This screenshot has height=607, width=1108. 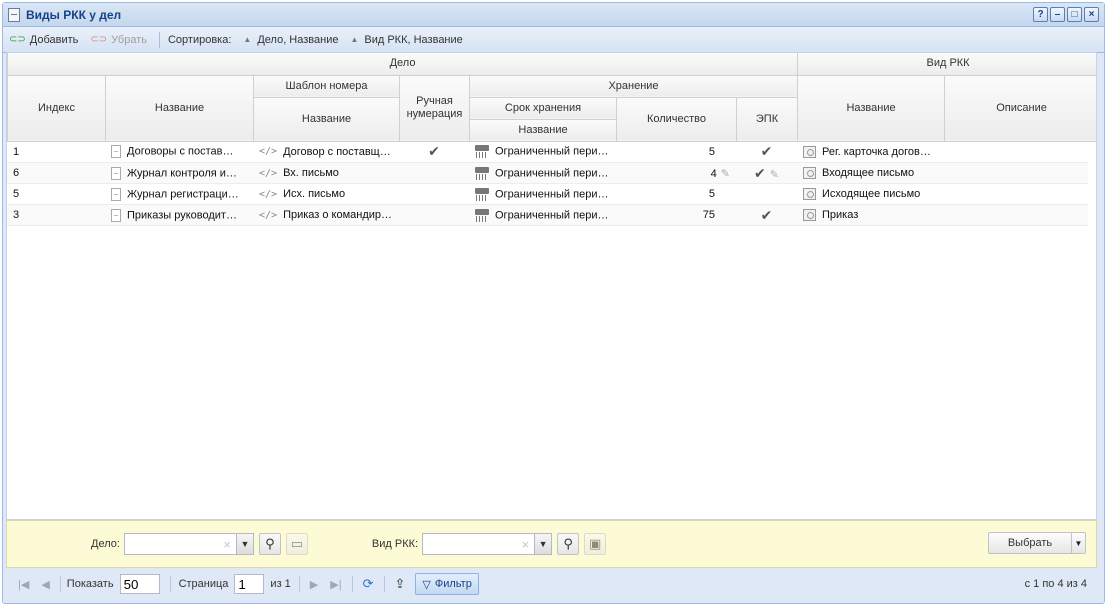 I want to click on cell-epk, so click(x=766, y=194).